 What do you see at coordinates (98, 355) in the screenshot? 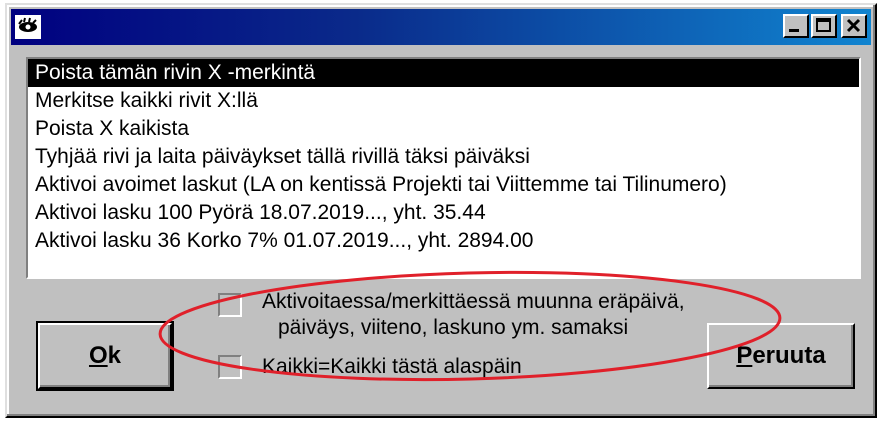
I see `ok-mnemonic: O` at bounding box center [98, 355].